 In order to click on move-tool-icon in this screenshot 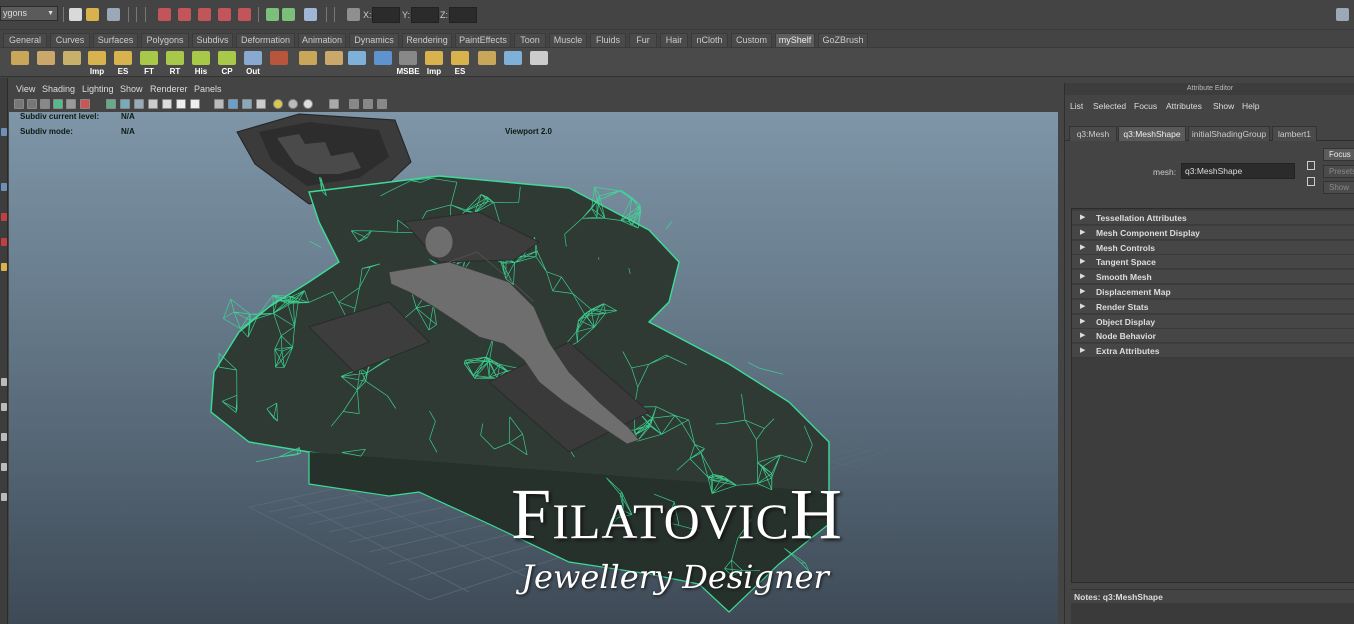, I will do `click(4, 187)`.